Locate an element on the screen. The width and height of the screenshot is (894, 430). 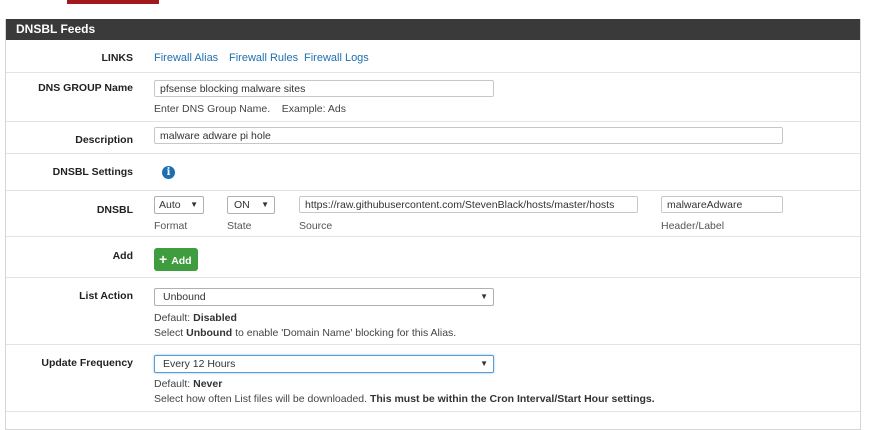
format-label: Format is located at coordinates (171, 226).